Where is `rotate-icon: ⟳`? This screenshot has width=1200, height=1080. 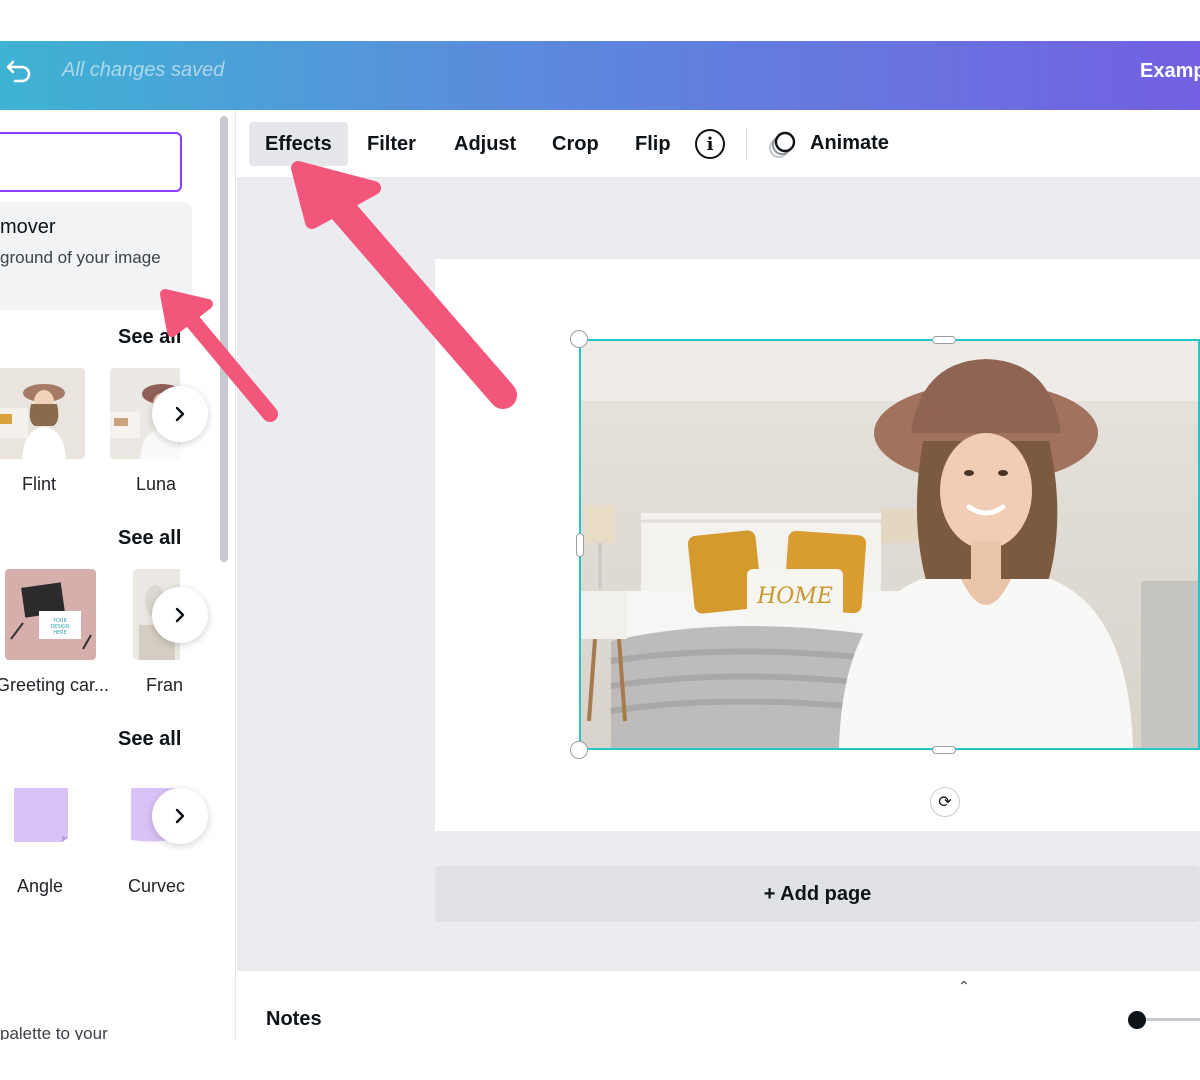 rotate-icon: ⟳ is located at coordinates (945, 802).